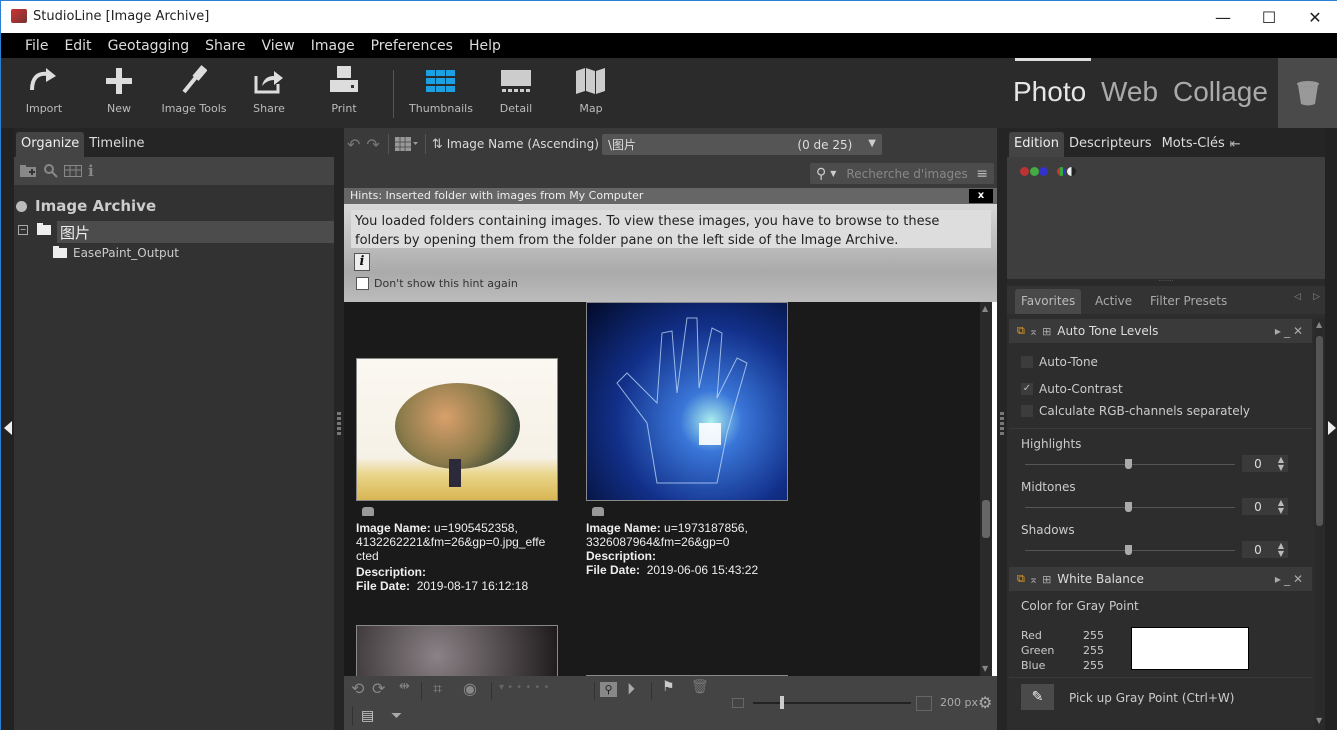  I want to click on add-folder-icon, so click(29, 171).